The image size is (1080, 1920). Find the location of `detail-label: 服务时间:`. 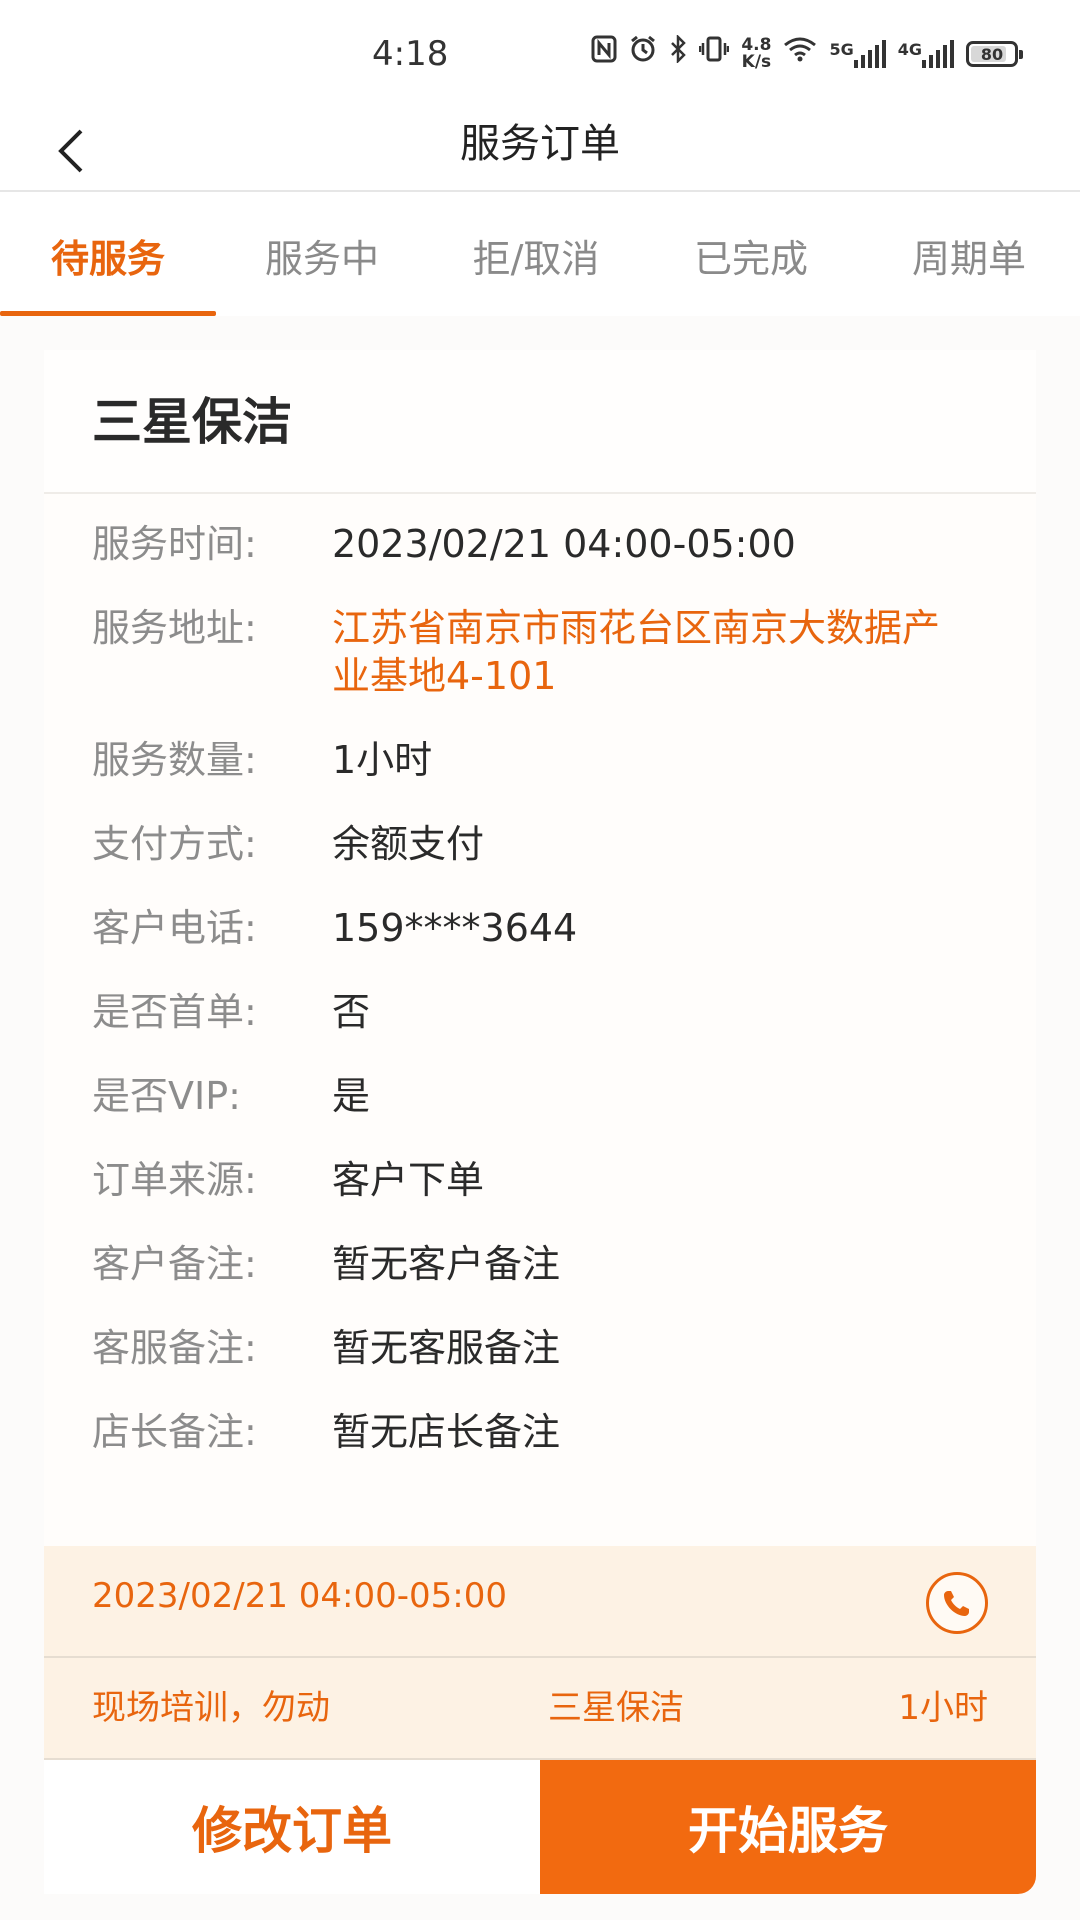

detail-label: 服务时间: is located at coordinates (174, 544).